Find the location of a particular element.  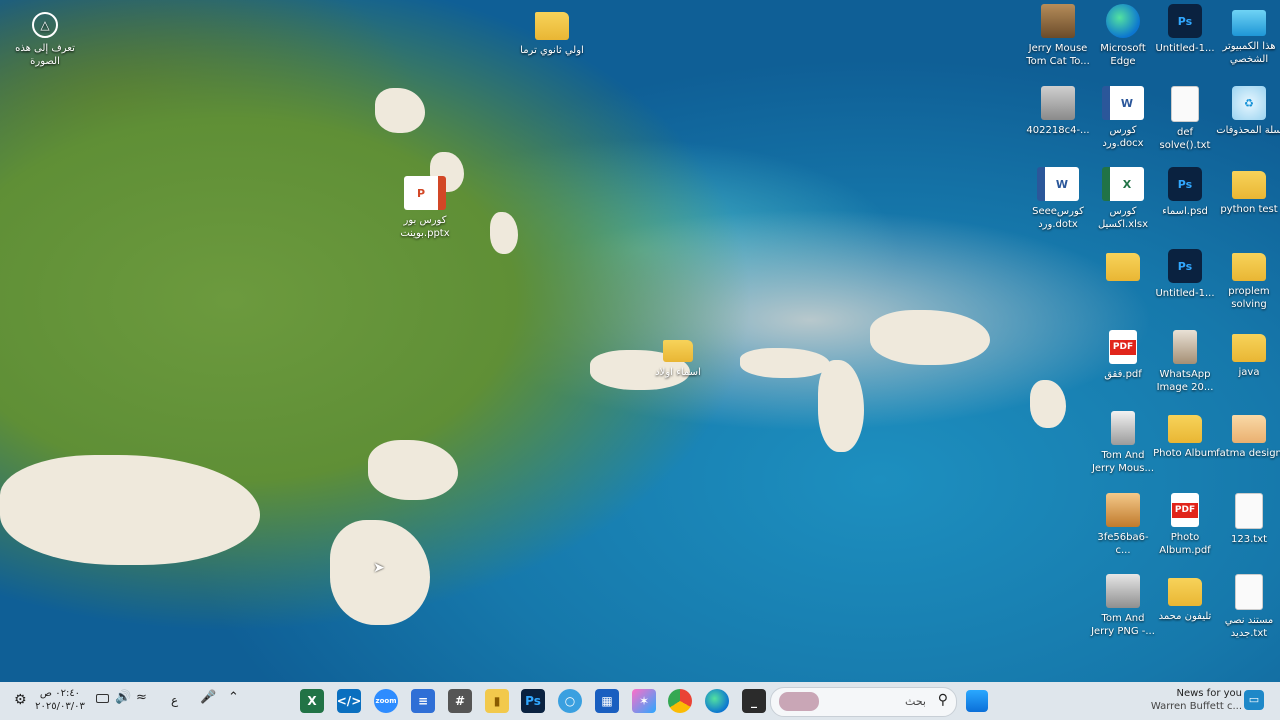

desktop-icon: 123.txt is located at coordinates (1248, 519).